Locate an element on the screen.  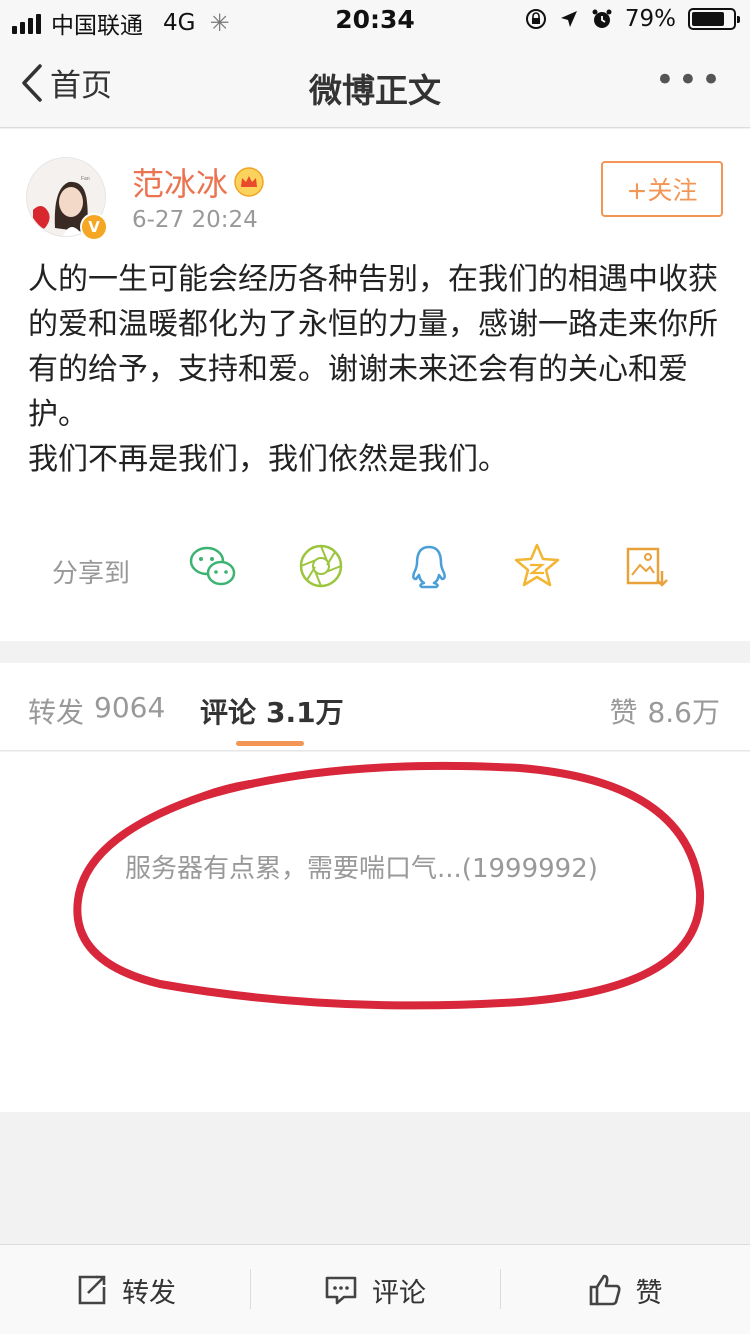
comment-icon is located at coordinates (341, 1290).